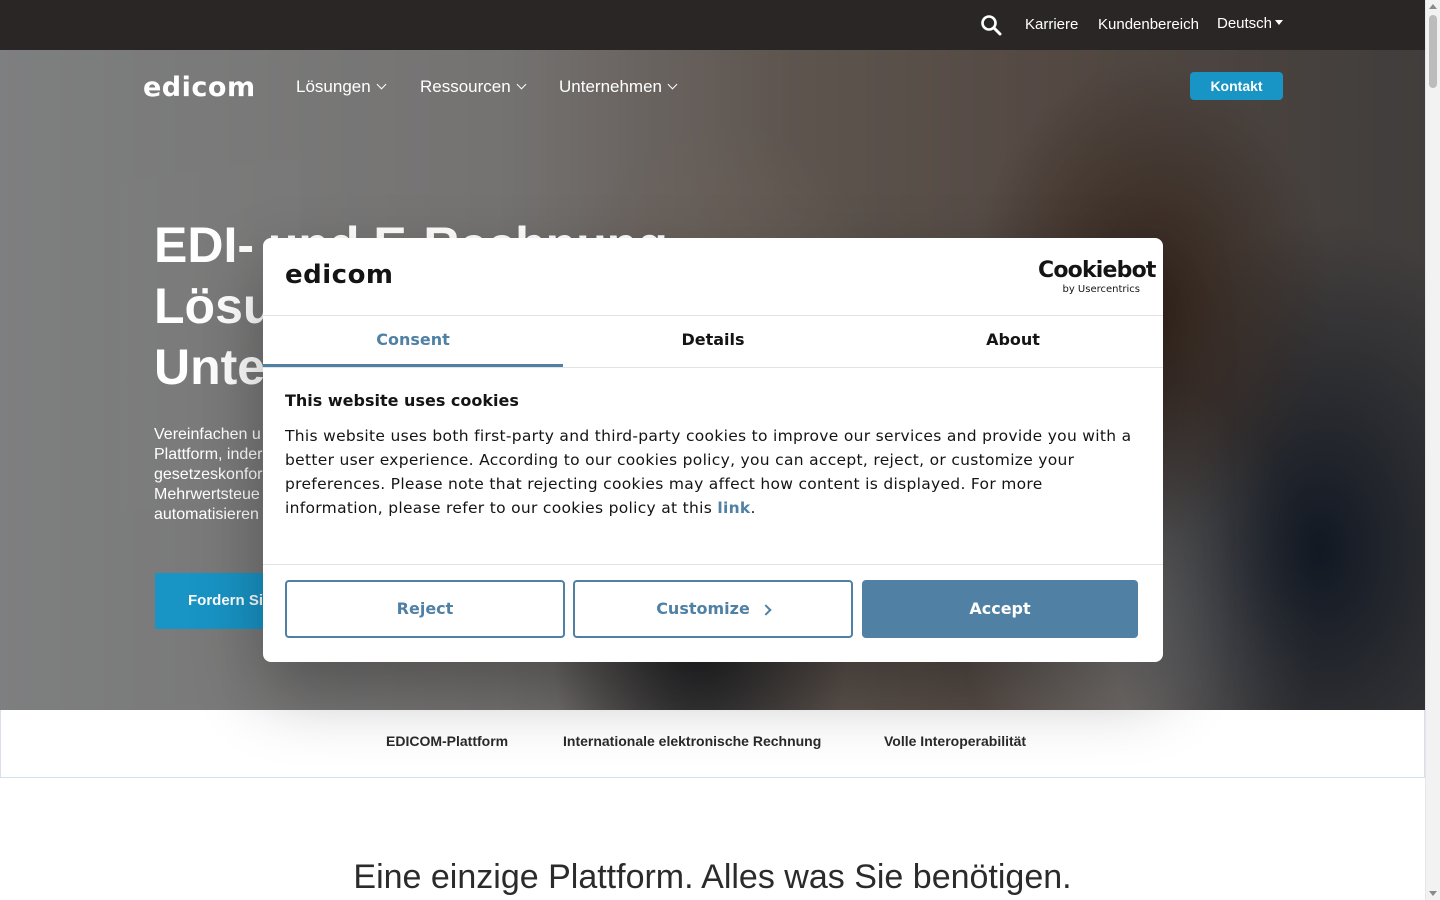  Describe the element at coordinates (1433, 51) in the screenshot. I see `scrollbar-thumb` at that location.